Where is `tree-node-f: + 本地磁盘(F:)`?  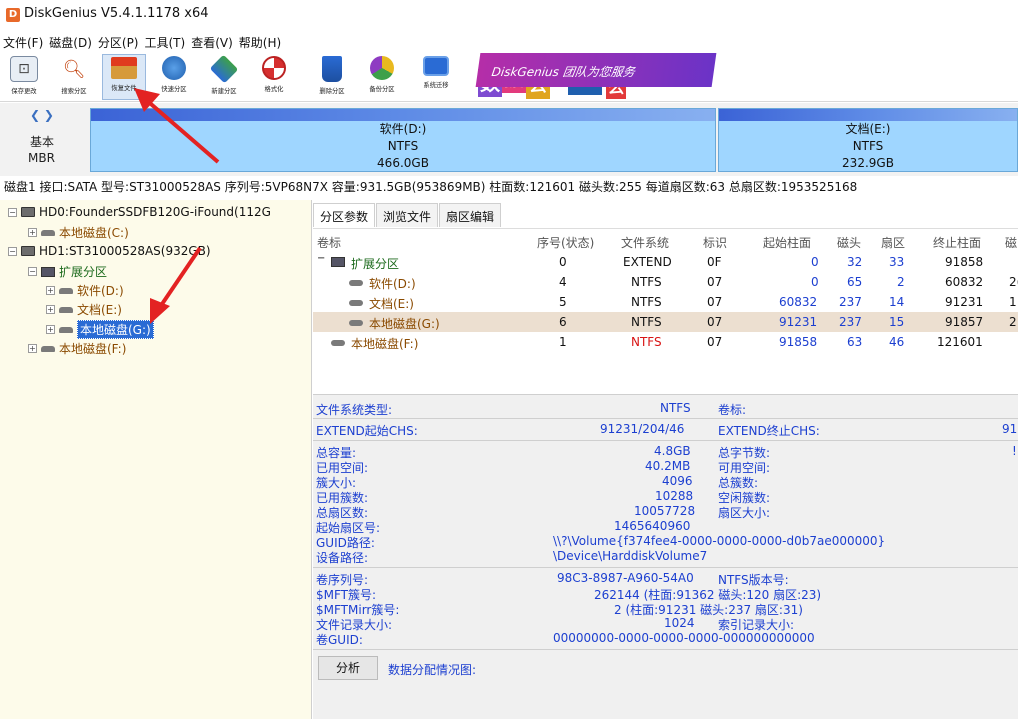
tree-node-f: + 本地磁盘(F:) is located at coordinates (77, 348).